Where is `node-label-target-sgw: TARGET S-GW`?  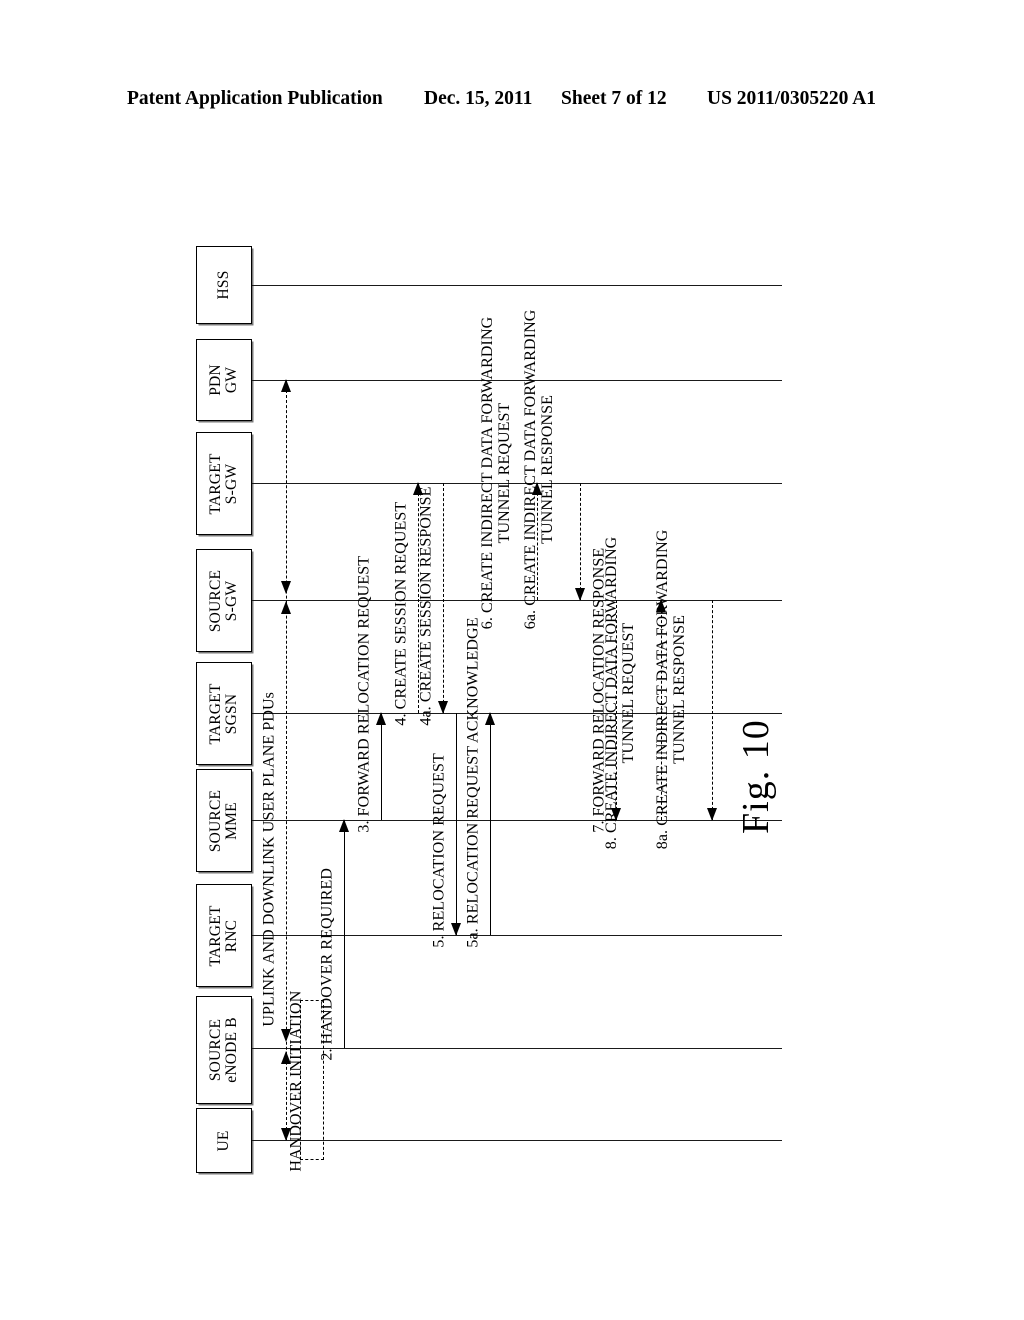
node-label-target-sgw: TARGET S-GW is located at coordinates (223, 483).